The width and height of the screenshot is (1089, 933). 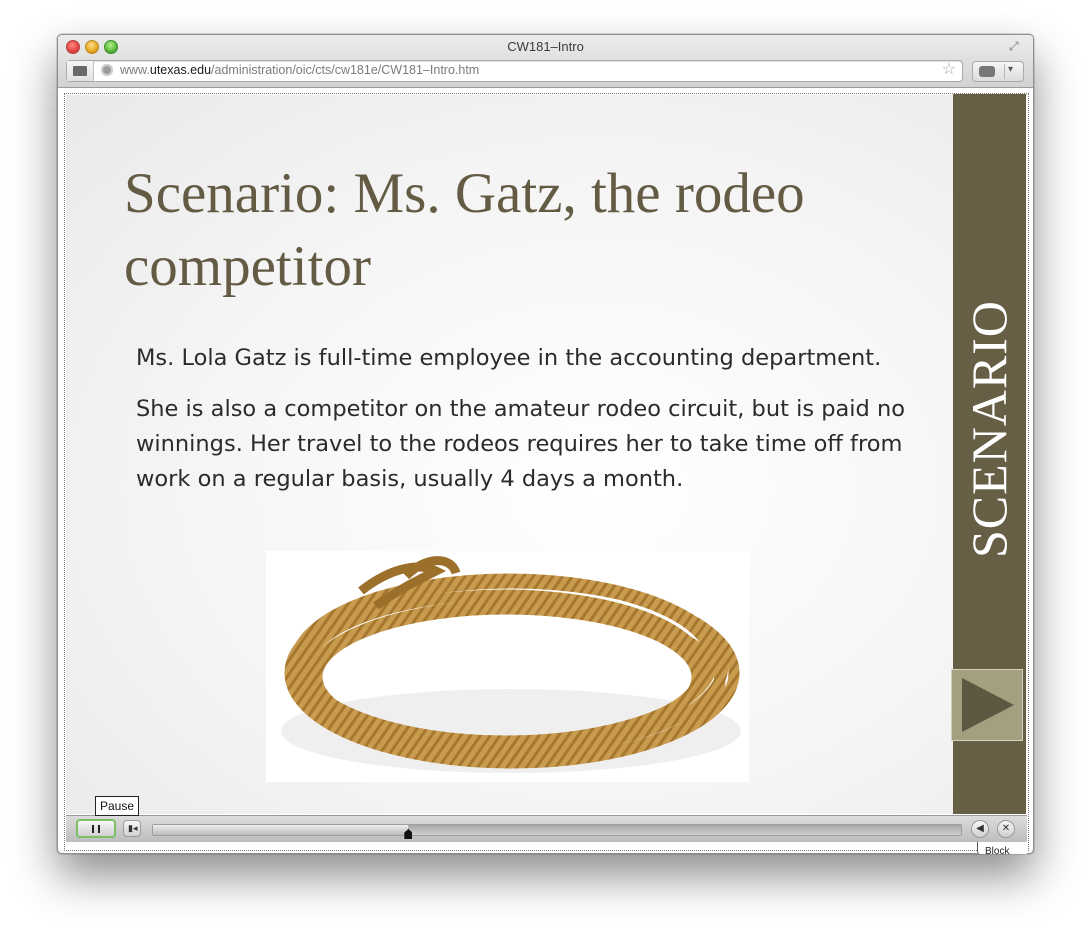 I want to click on pause-button, so click(x=96, y=828).